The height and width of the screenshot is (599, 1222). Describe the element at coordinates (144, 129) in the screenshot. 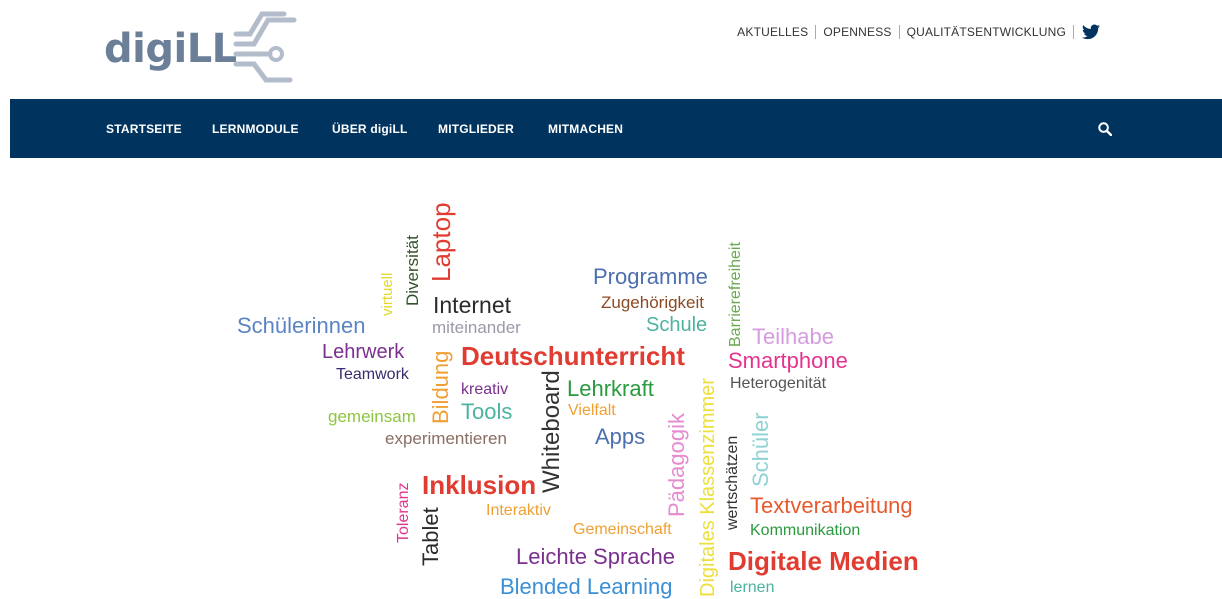

I see `nav-startseite: STARTSEITE` at that location.